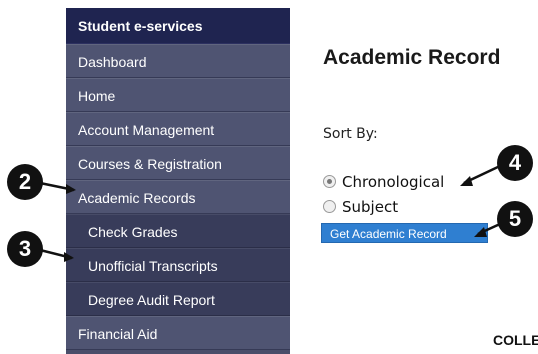  What do you see at coordinates (178, 129) in the screenshot?
I see `sidebar-item-account-management: Account Management` at bounding box center [178, 129].